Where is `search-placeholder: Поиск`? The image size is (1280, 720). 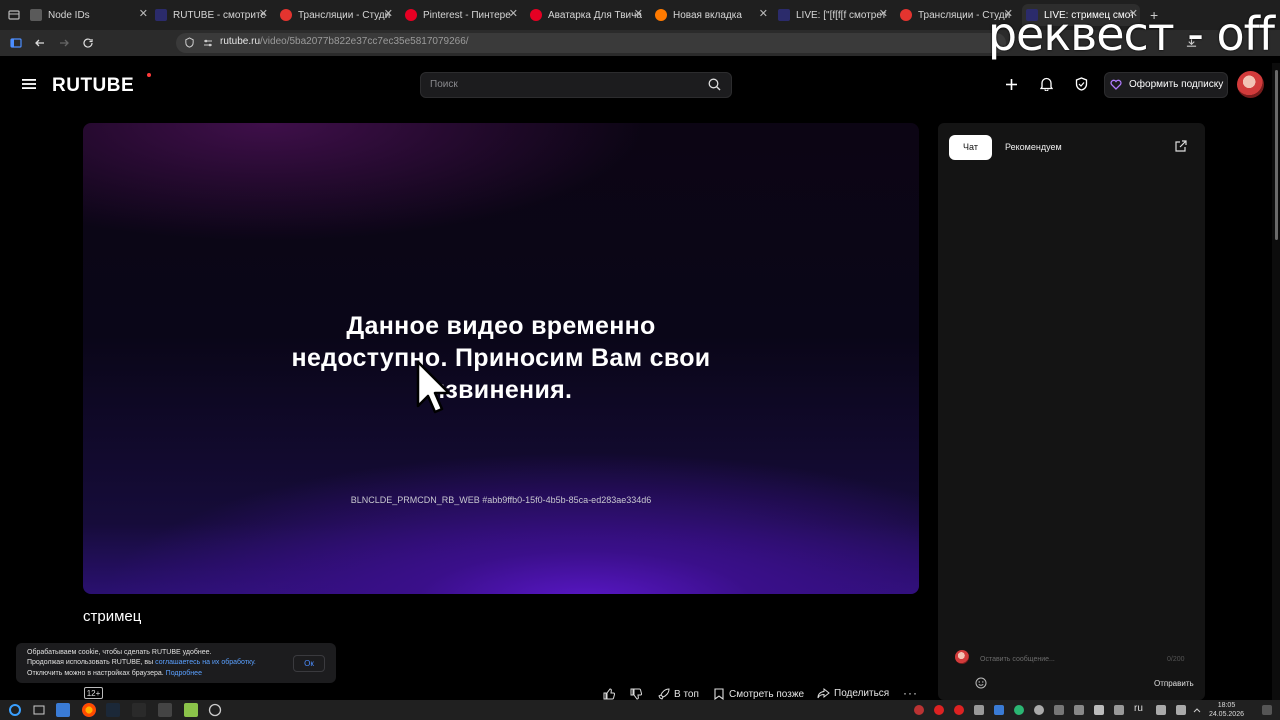
search-placeholder: Поиск is located at coordinates (444, 84).